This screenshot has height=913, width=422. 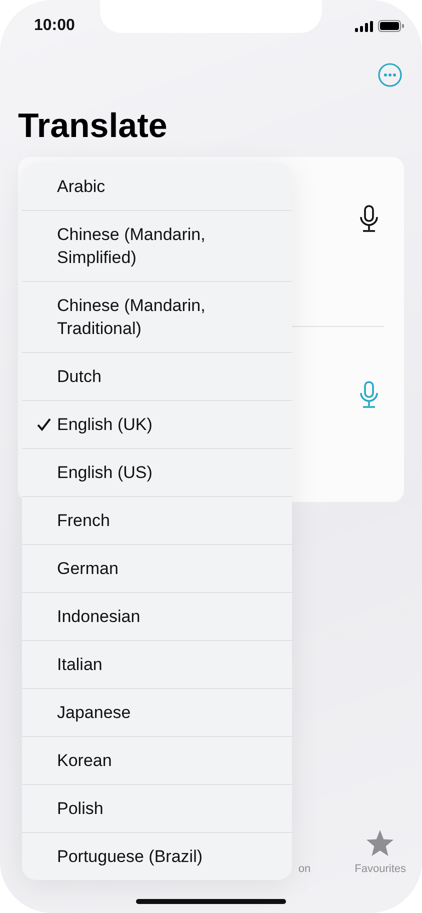 I want to click on language-option: Dutch, so click(x=157, y=376).